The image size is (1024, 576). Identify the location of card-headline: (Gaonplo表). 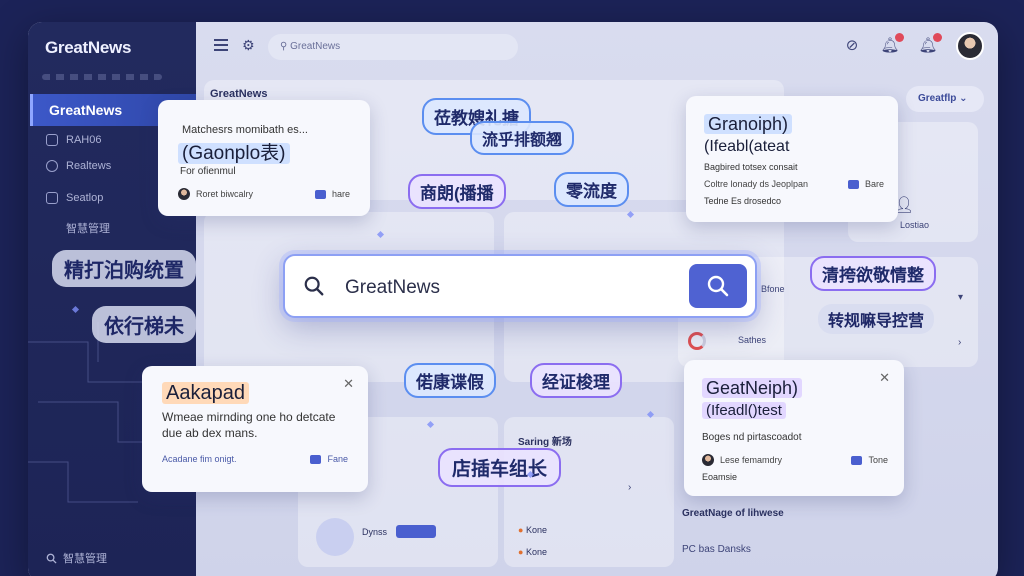
(234, 153).